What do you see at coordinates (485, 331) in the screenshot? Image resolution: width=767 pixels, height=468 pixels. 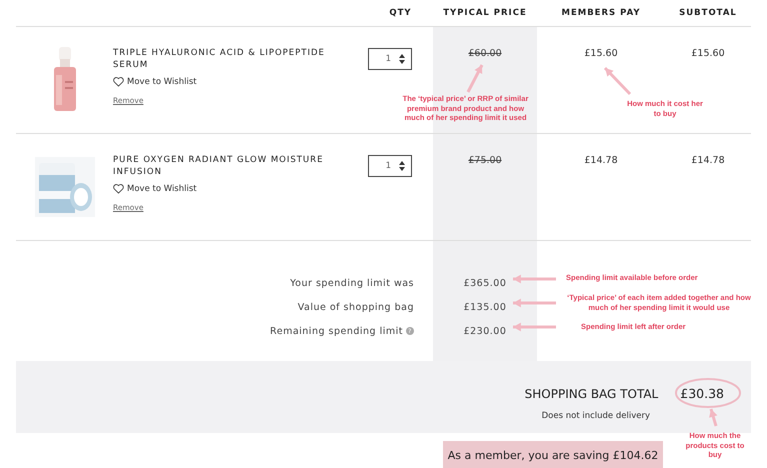 I see `summary-value: £230.00` at bounding box center [485, 331].